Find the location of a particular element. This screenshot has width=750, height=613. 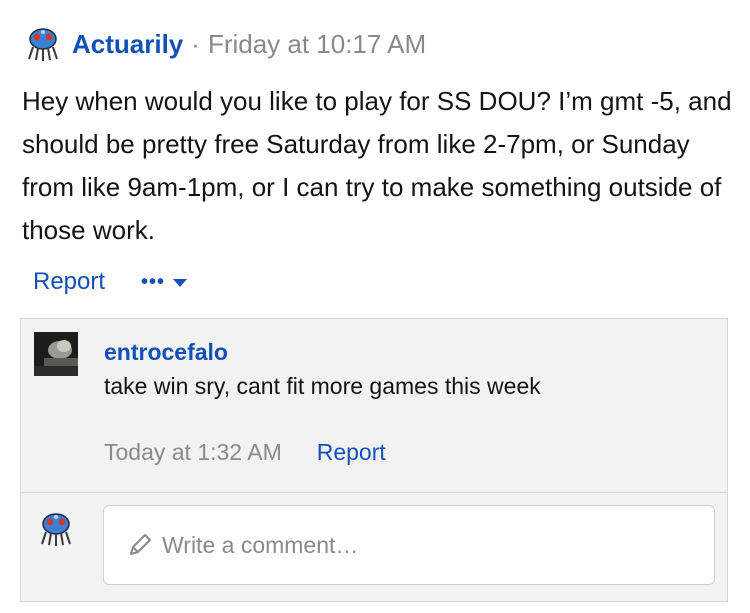

more-dots-icon: ••• is located at coordinates (153, 281).